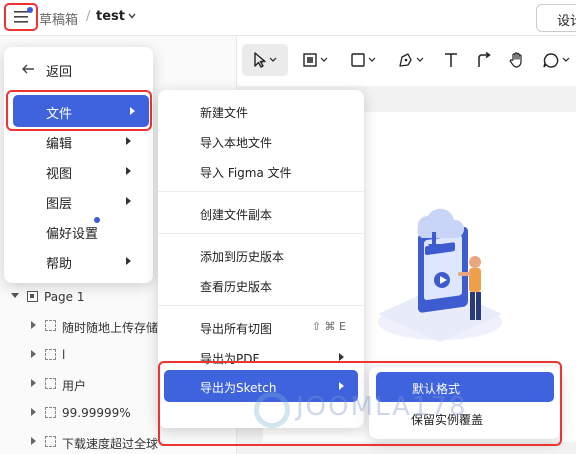 This screenshot has width=576, height=454. I want to click on design-button: 设计, so click(556, 18).